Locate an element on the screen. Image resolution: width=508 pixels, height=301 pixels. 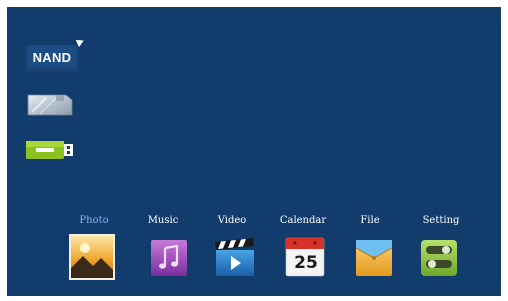
photo-icon is located at coordinates (92, 257).